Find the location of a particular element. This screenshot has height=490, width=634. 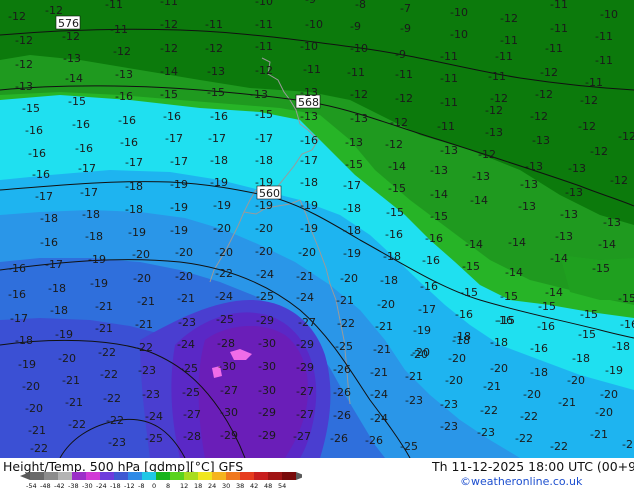

colorbar-tick-label: 48 is located at coordinates (268, 486).